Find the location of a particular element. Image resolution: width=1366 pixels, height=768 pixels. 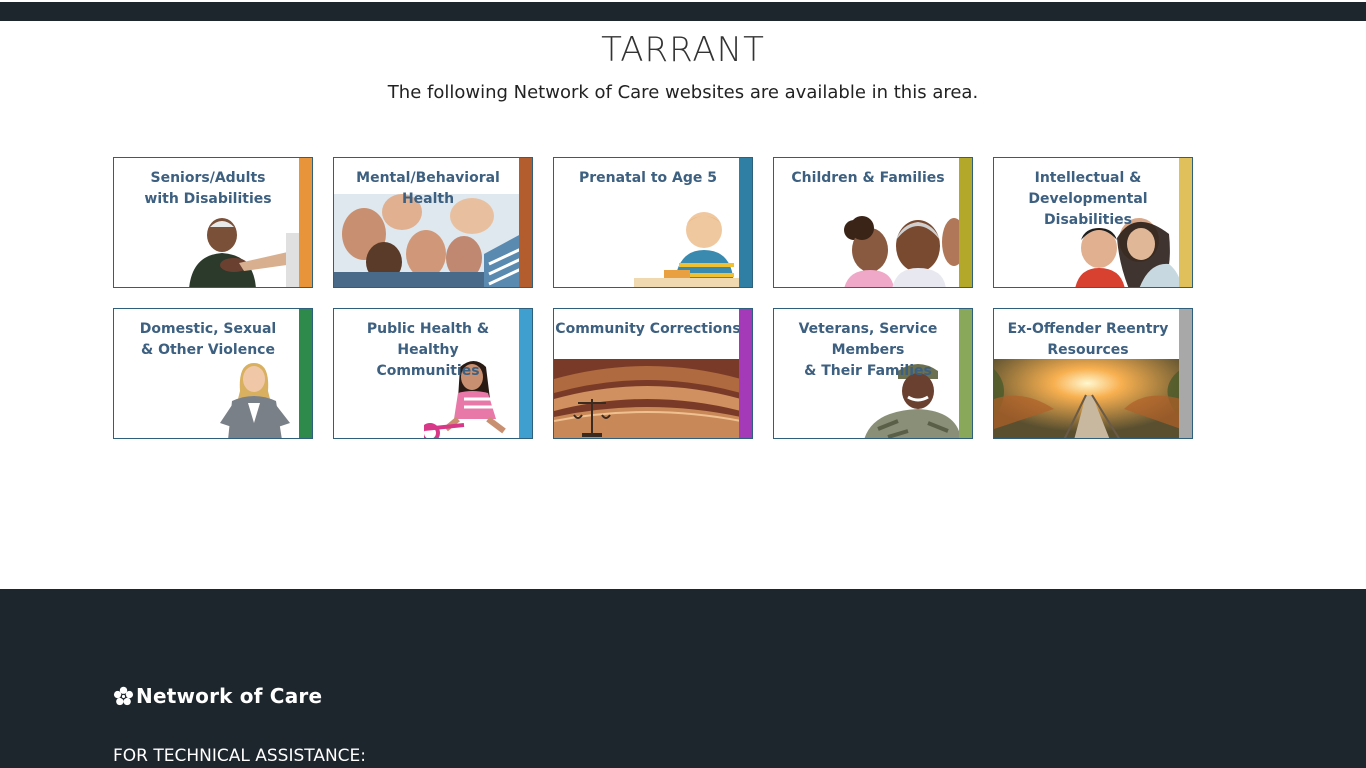

card-label-line1: Domestic, Sexual is located at coordinates (208, 329).